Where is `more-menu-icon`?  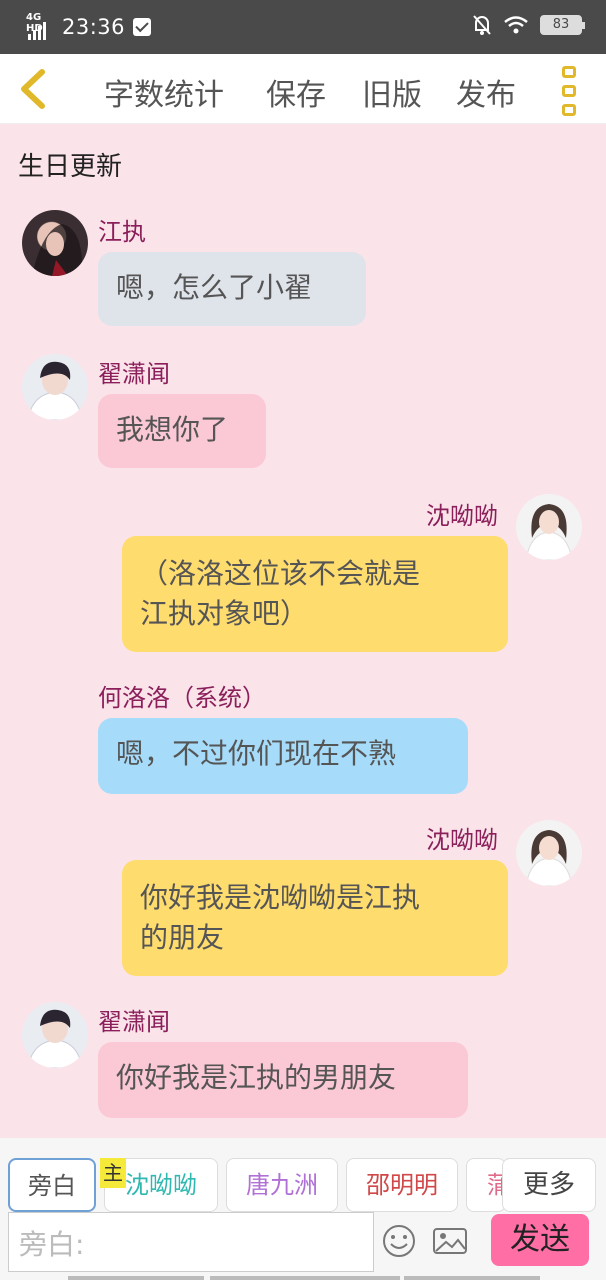
more-menu-icon is located at coordinates (573, 91).